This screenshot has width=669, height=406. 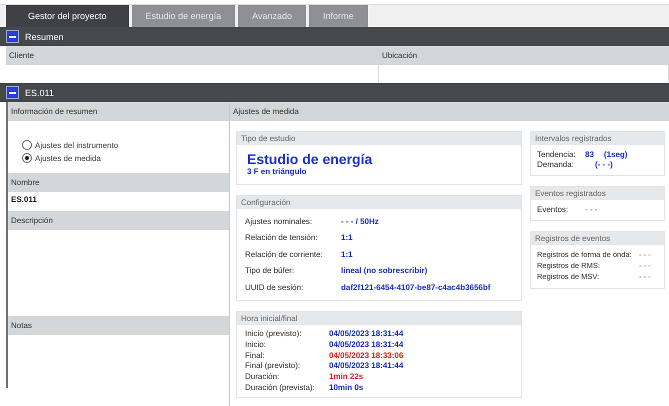 I want to click on field-label: Demanda:, so click(x=556, y=164).